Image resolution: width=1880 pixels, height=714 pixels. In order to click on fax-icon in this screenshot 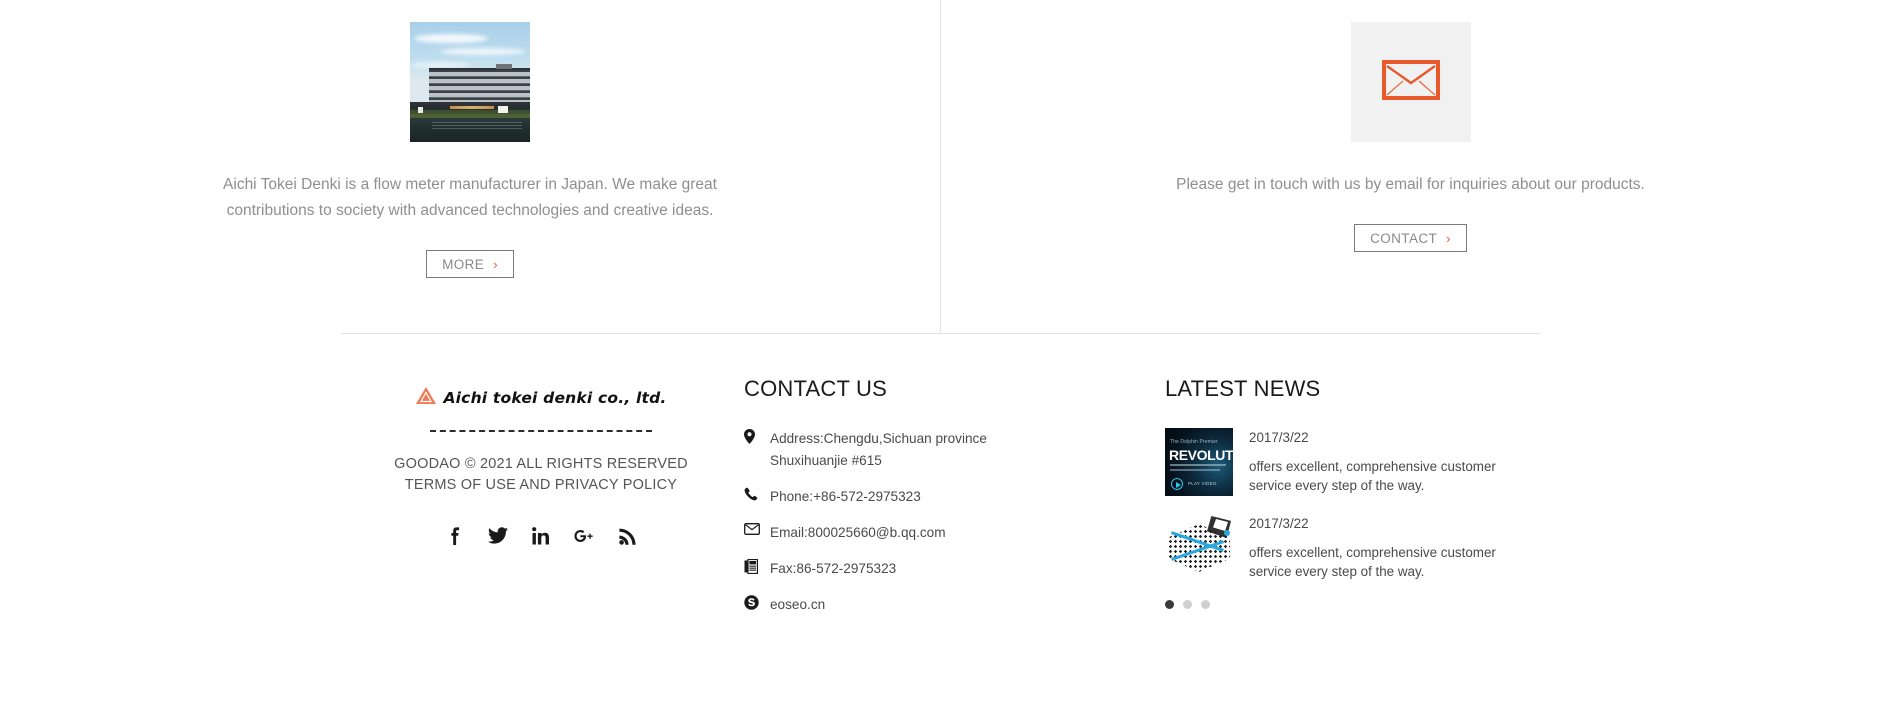, I will do `click(757, 566)`.